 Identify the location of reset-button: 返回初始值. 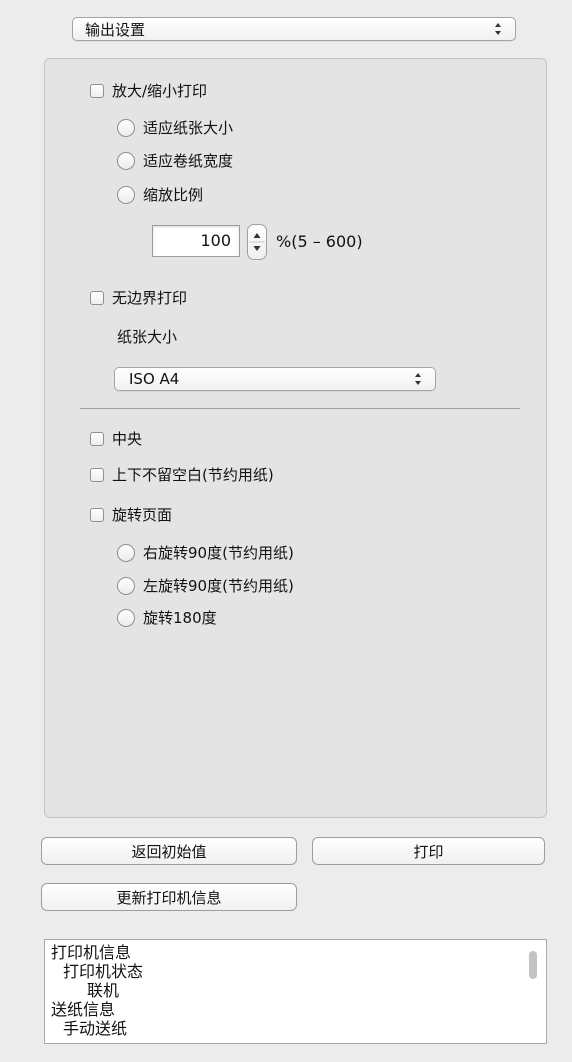
(169, 851).